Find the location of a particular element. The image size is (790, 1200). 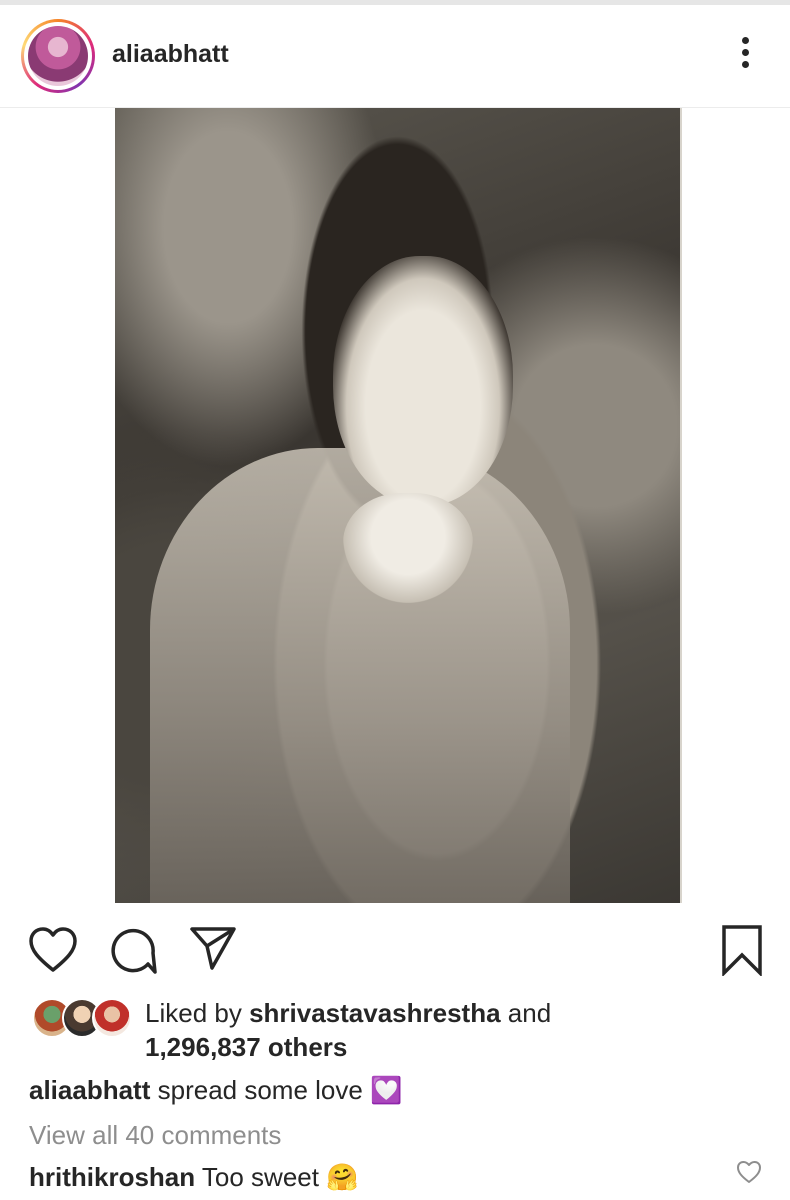

avatar-gap is located at coordinates (58, 56).